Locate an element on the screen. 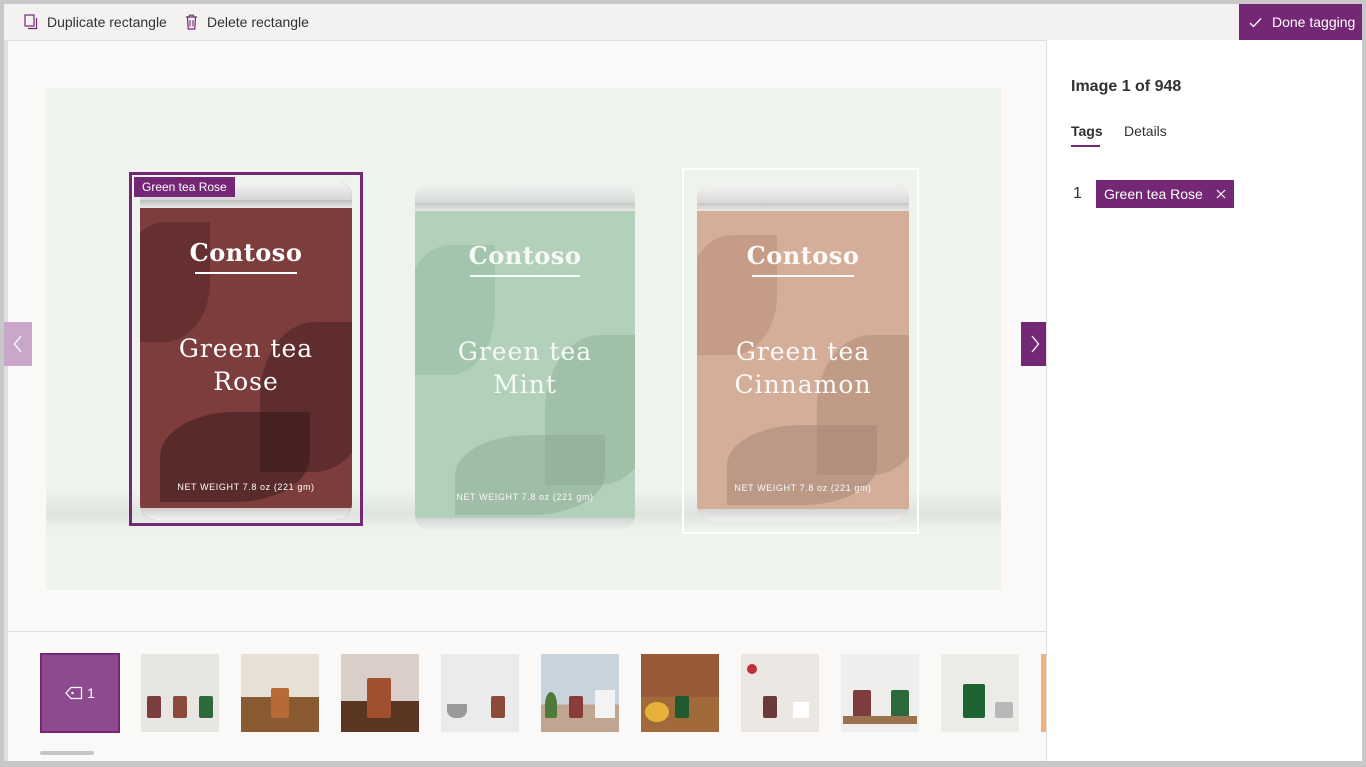 The height and width of the screenshot is (767, 1366). tag-chip: Green tea Rose is located at coordinates (1165, 194).